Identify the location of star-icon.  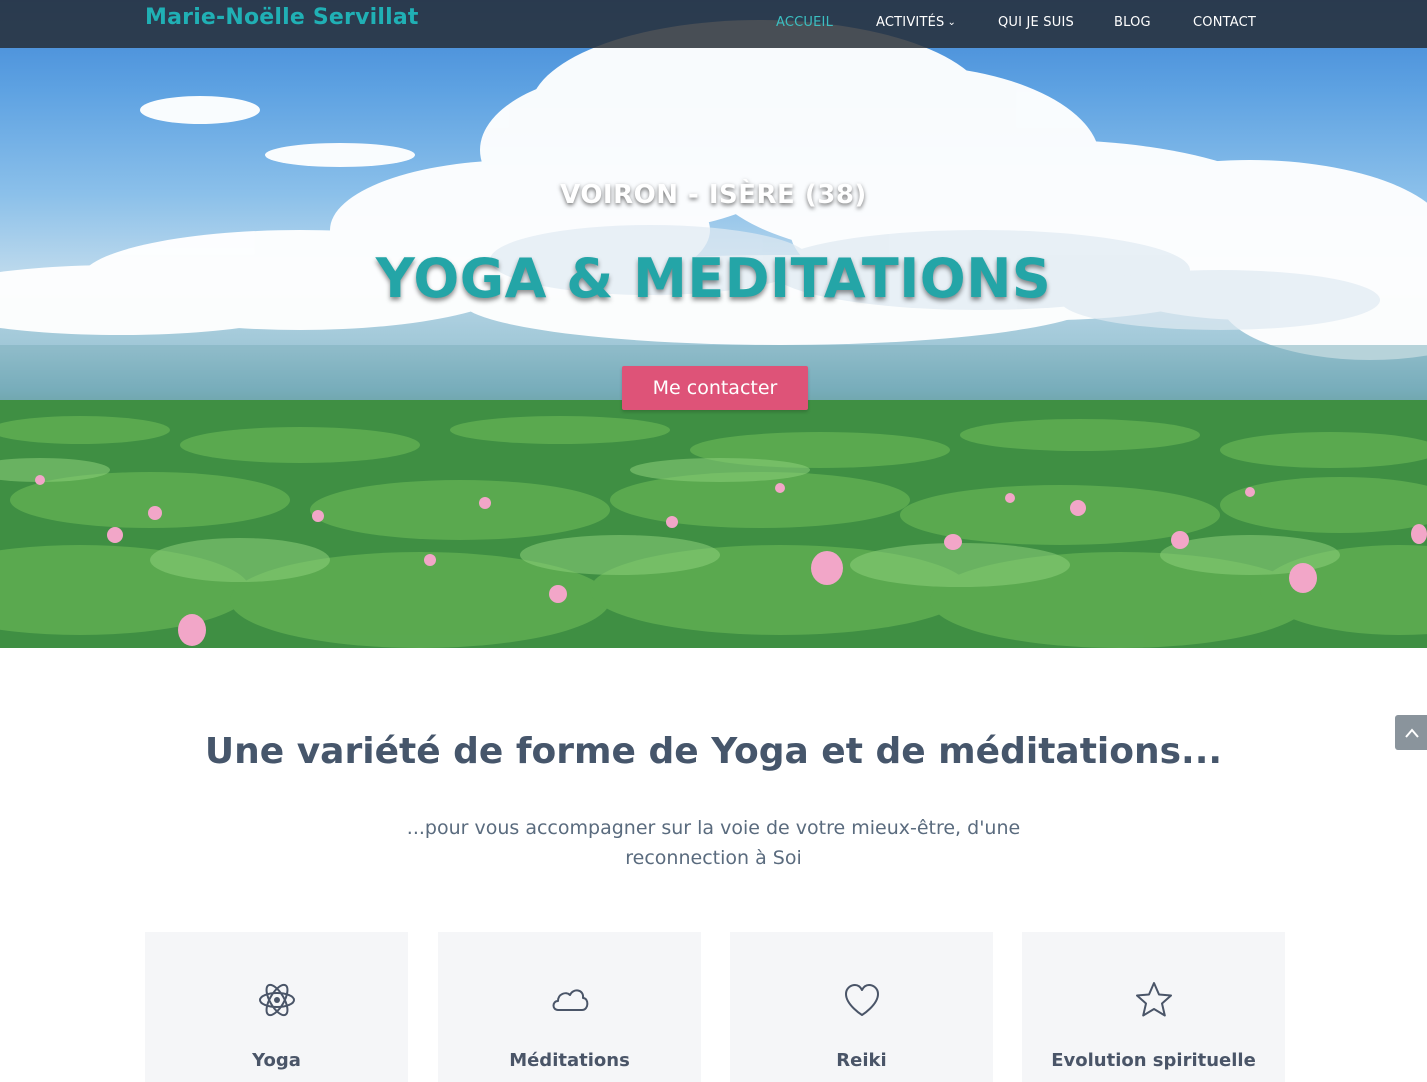
(1153, 999).